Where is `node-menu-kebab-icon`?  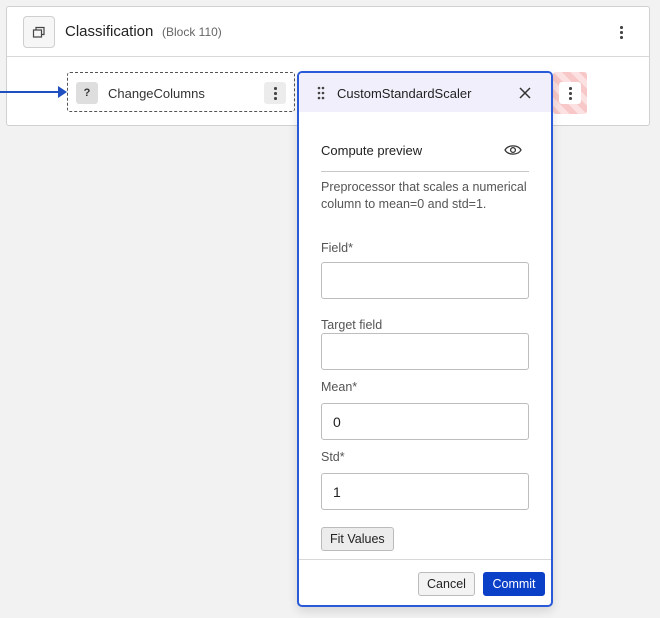
node-menu-kebab-icon is located at coordinates (275, 93).